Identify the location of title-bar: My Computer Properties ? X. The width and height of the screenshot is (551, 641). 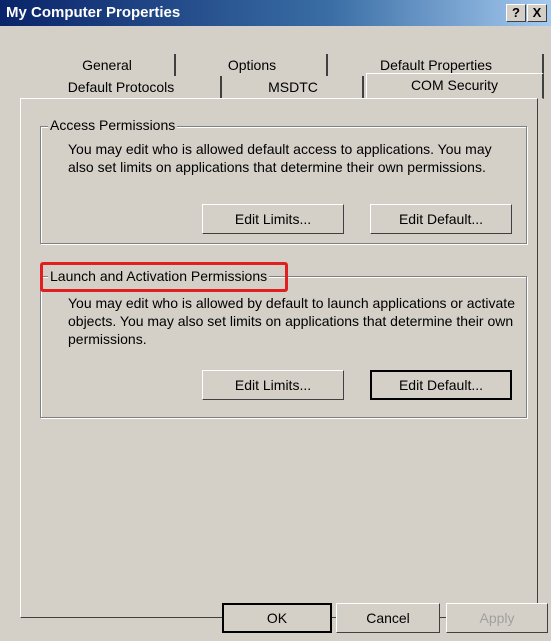
(275, 13).